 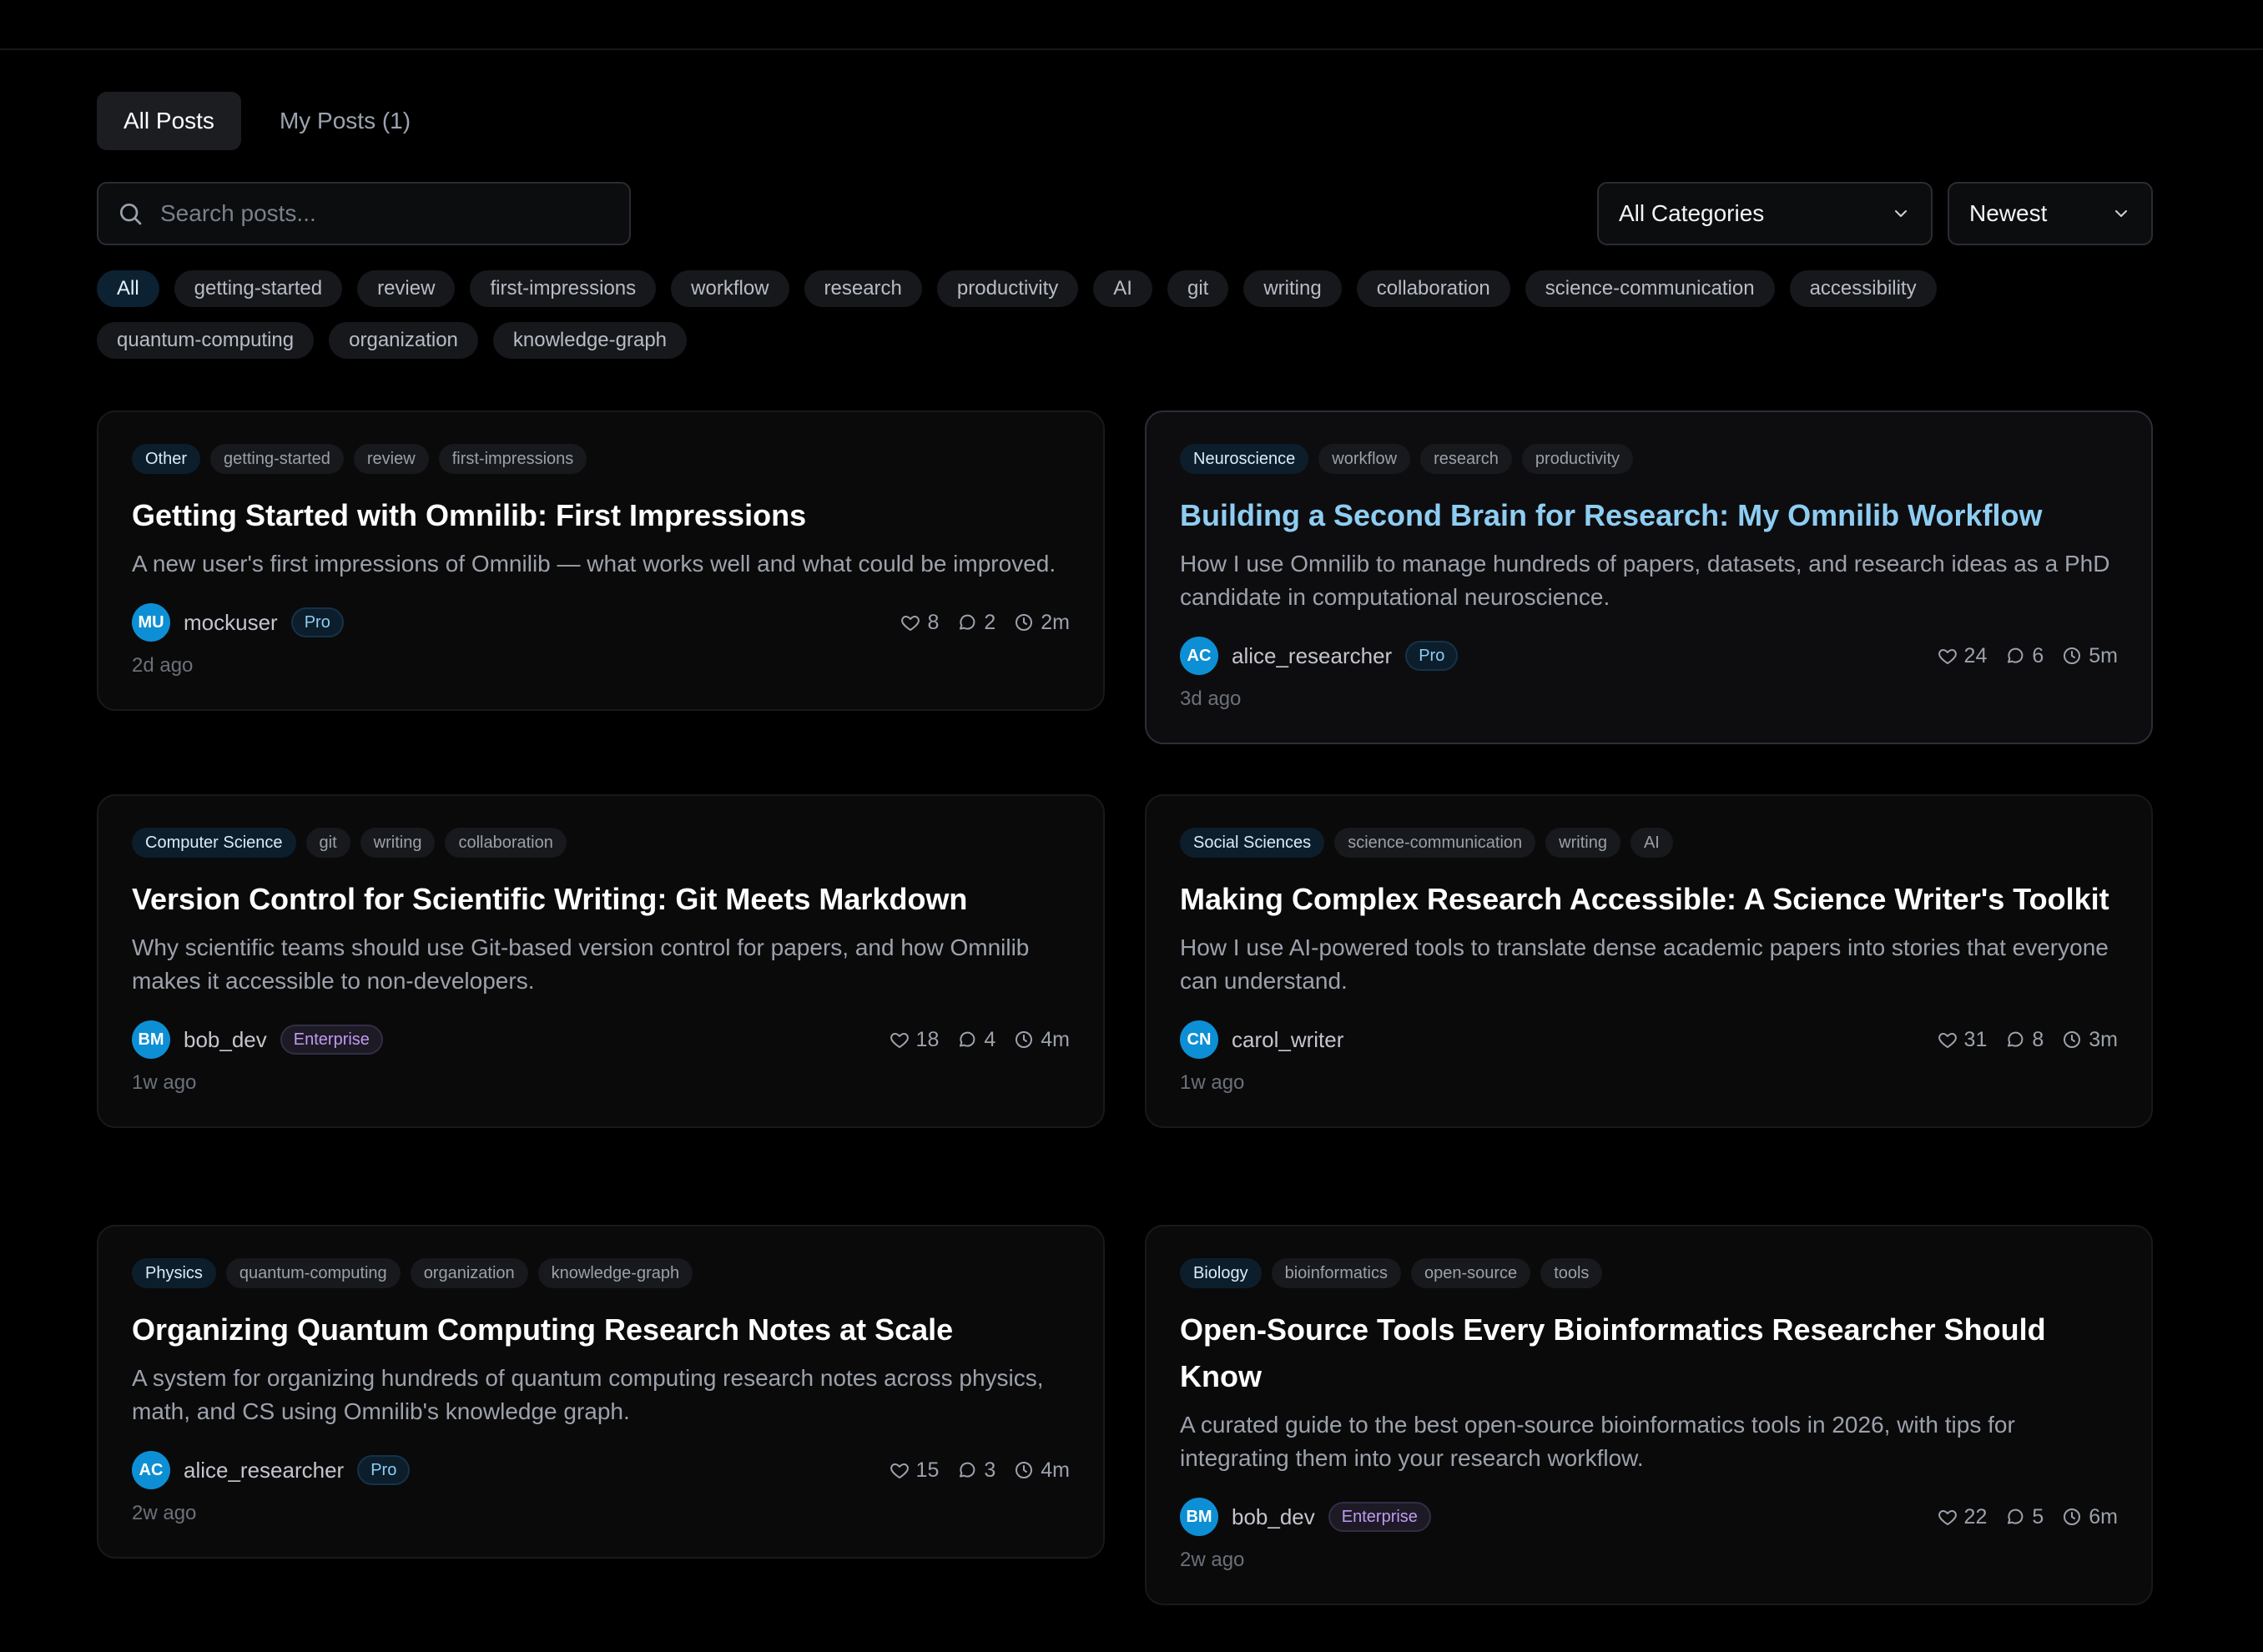 What do you see at coordinates (151, 623) in the screenshot?
I see `avatar: MU` at bounding box center [151, 623].